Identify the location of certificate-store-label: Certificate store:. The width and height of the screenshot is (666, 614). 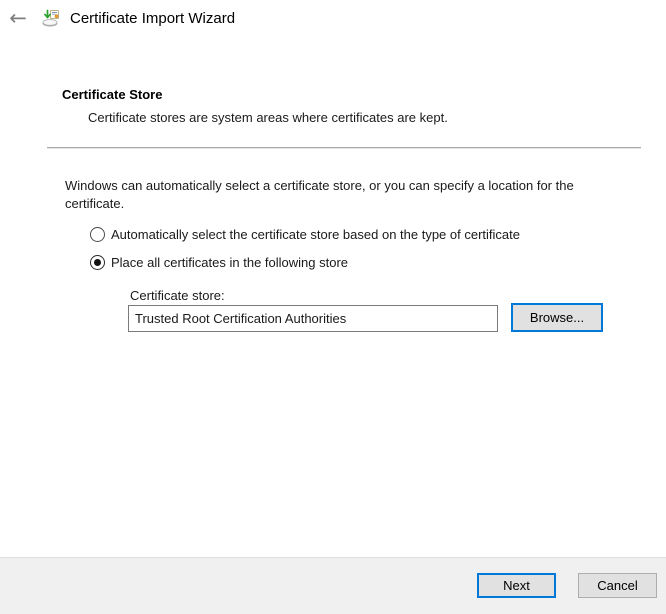
(177, 295).